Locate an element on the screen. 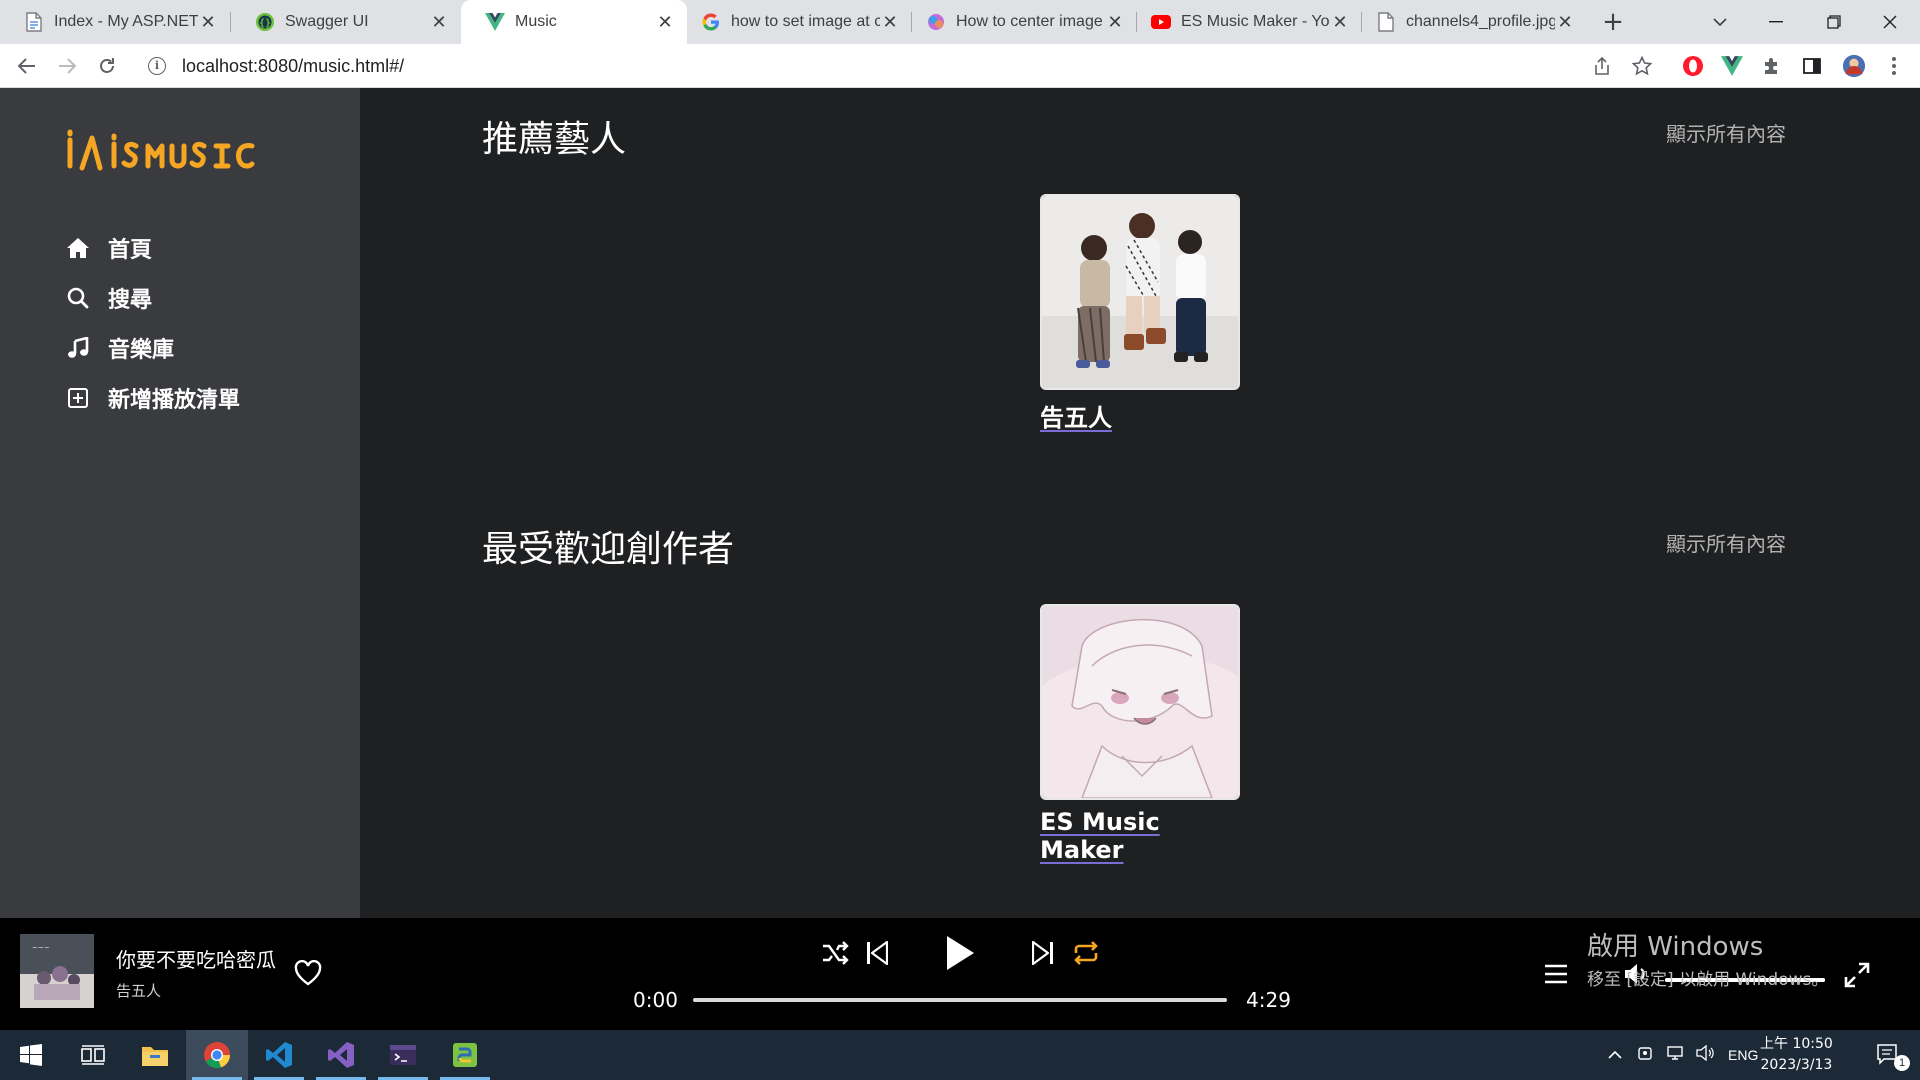 Image resolution: width=1920 pixels, height=1080 pixels. tab-title: Index - My ASP.NET Application is located at coordinates (126, 21).